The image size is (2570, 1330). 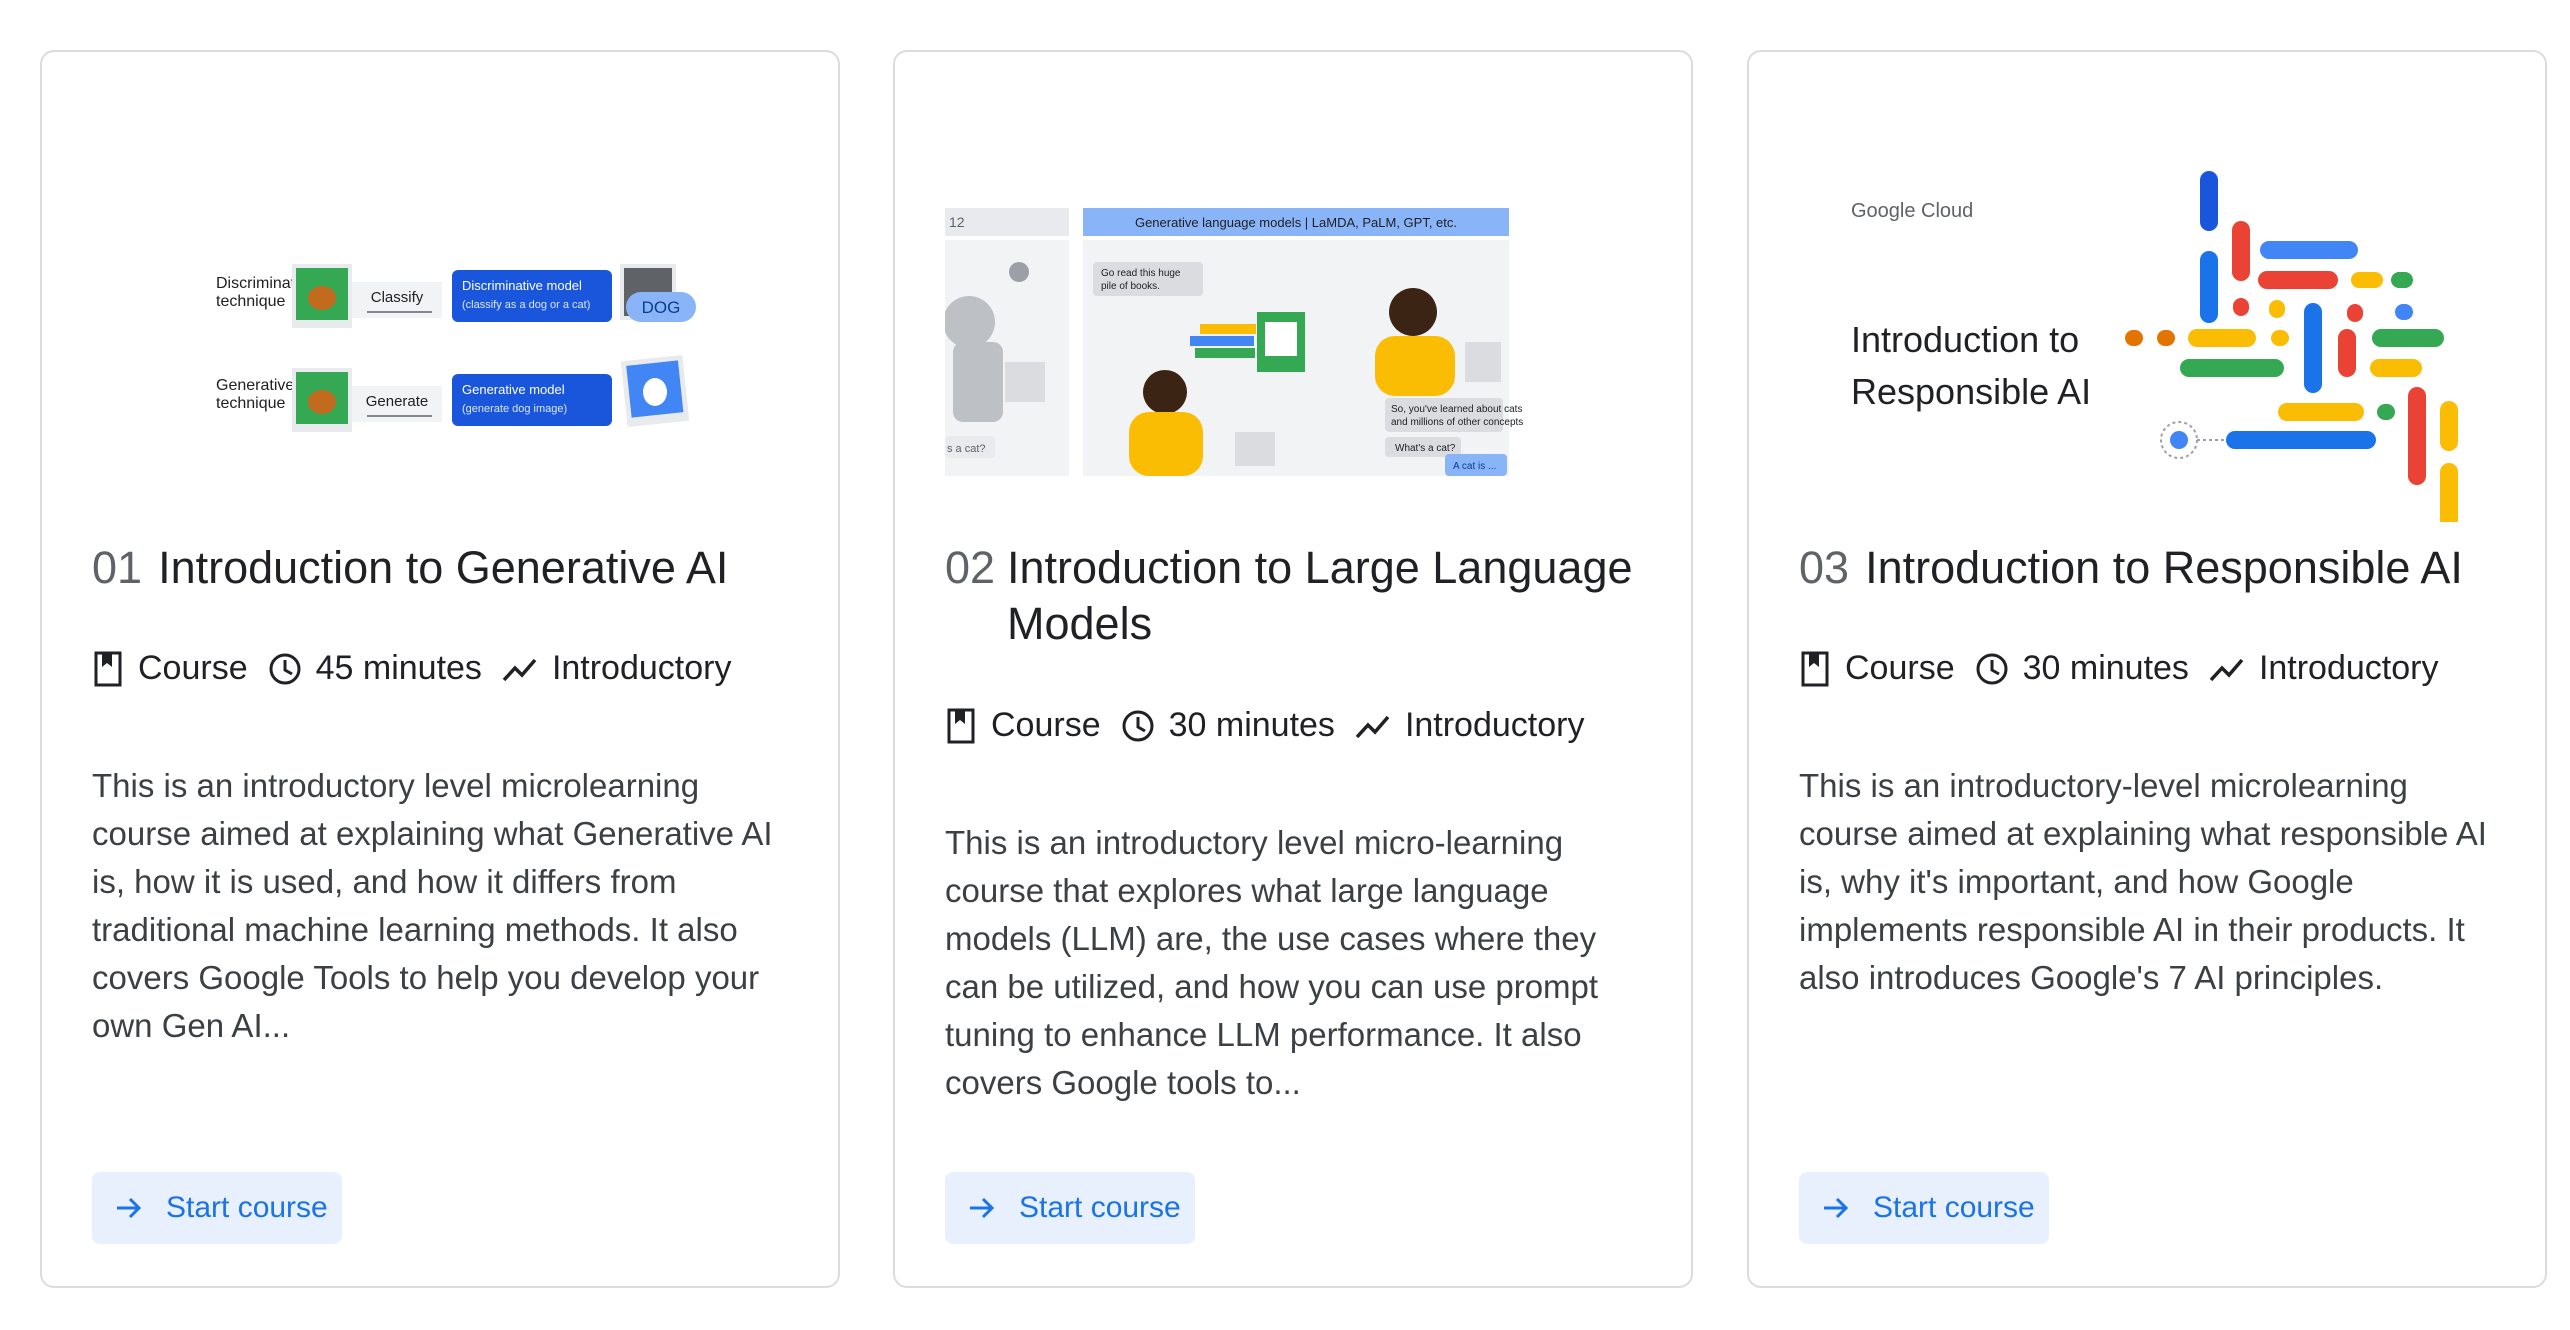 What do you see at coordinates (661, 307) in the screenshot?
I see `row1-output: DOG` at bounding box center [661, 307].